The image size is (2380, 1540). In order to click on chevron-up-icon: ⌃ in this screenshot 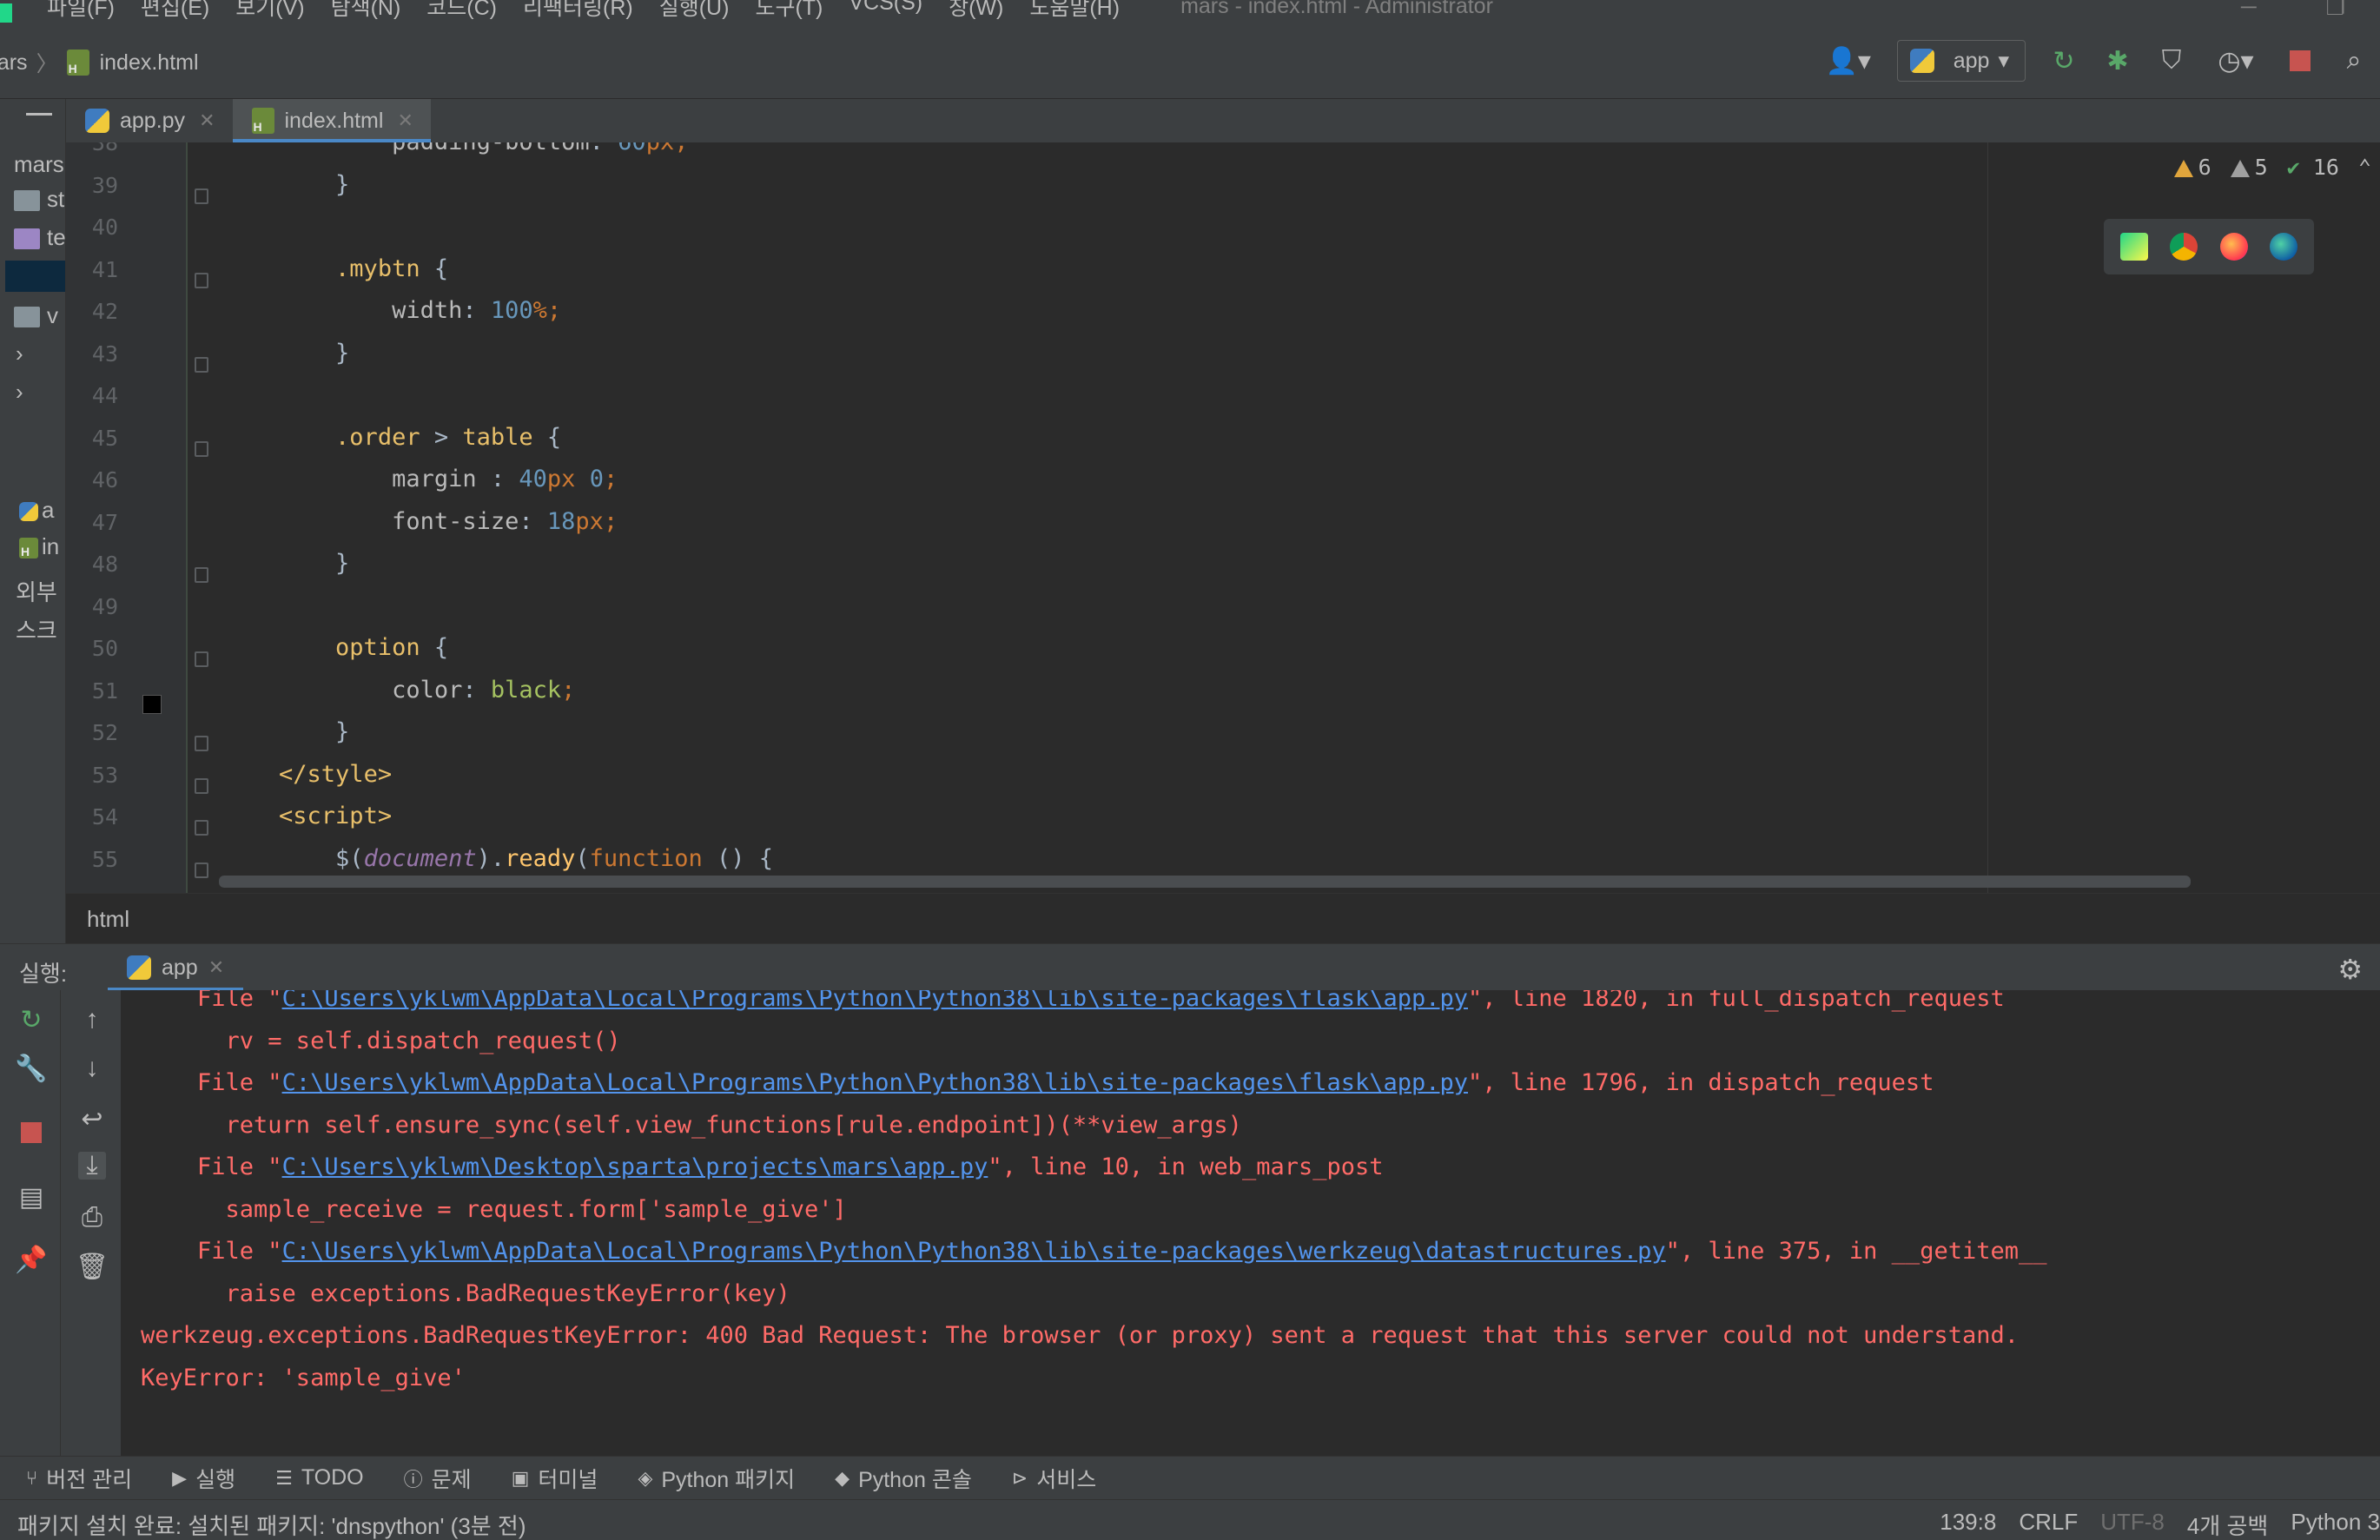, I will do `click(2364, 167)`.